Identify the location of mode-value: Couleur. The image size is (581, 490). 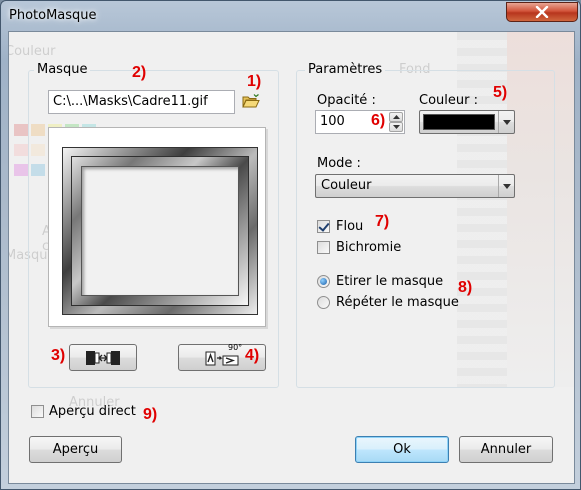
(346, 185).